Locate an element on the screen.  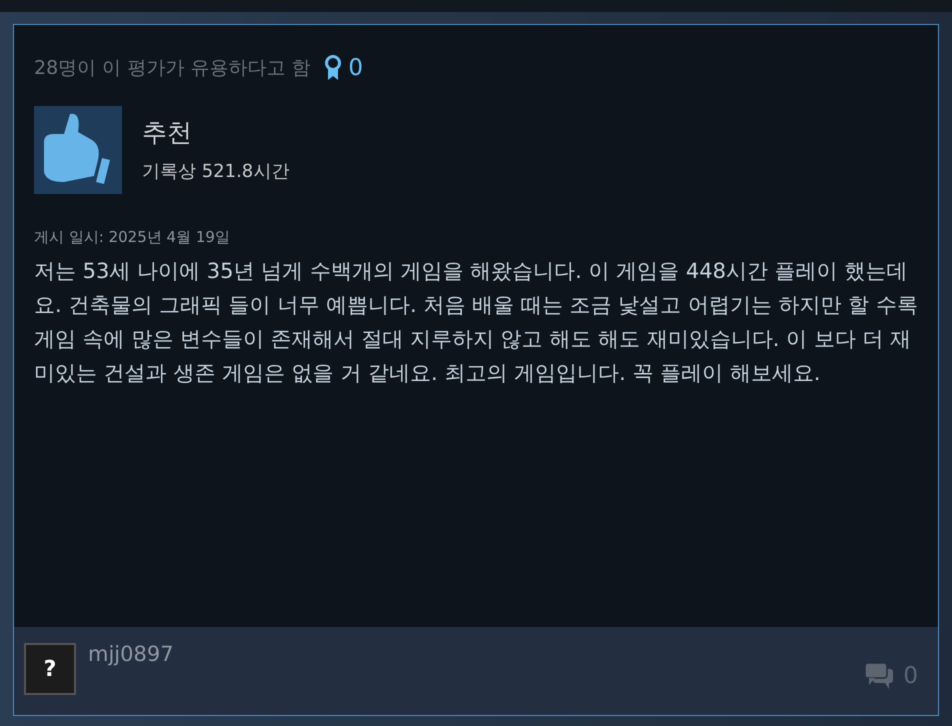
comments-icon is located at coordinates (879, 676).